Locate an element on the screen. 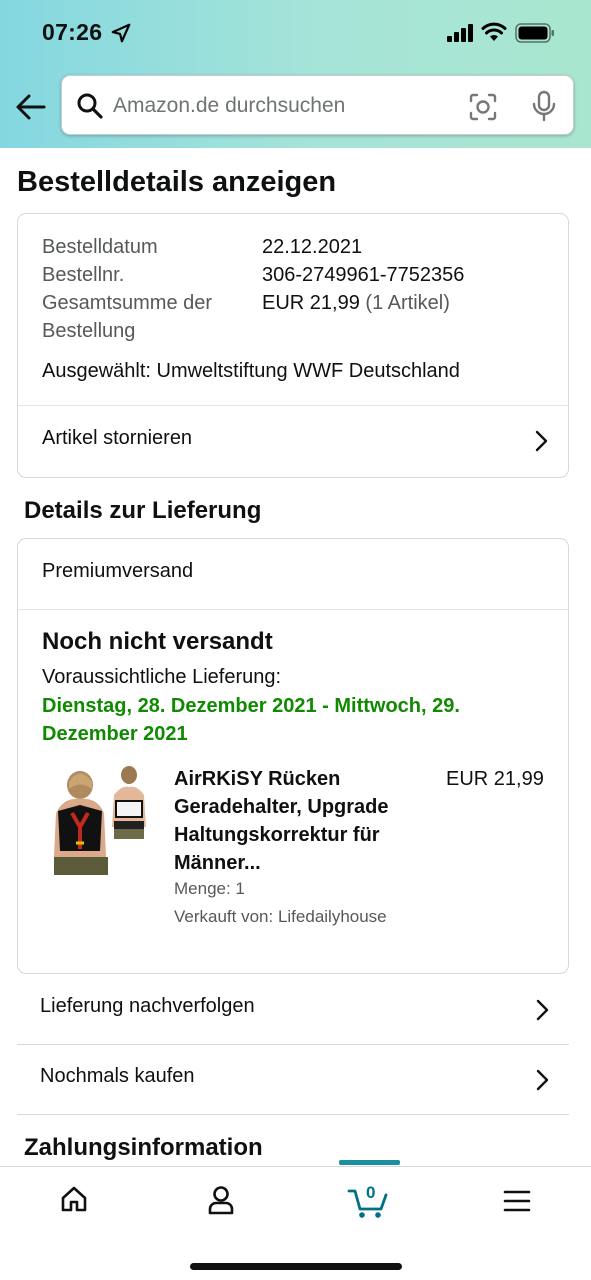 Image resolution: width=591 pixels, height=1280 pixels. order-date-value: 22.12.2021 is located at coordinates (312, 247).